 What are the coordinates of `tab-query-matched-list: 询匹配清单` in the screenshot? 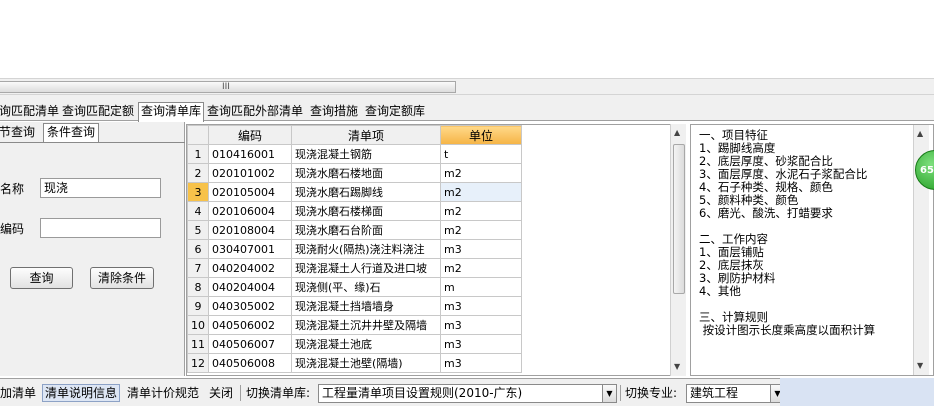 It's located at (30, 112).